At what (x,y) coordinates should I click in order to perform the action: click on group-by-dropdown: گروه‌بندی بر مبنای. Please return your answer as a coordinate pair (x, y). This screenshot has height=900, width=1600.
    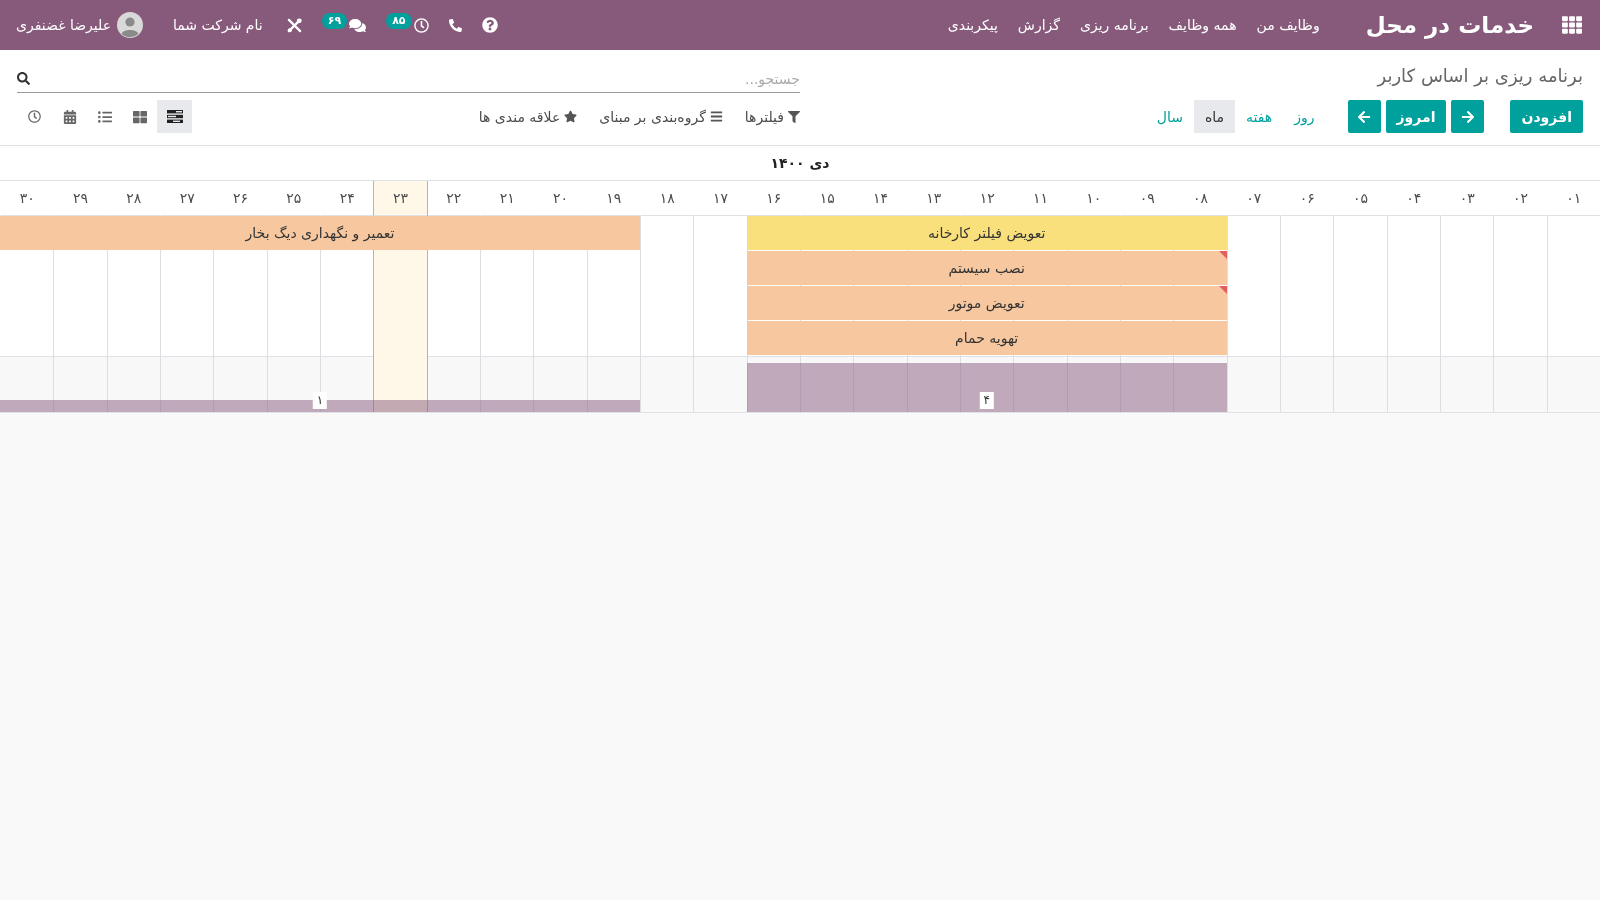
    Looking at the image, I should click on (661, 116).